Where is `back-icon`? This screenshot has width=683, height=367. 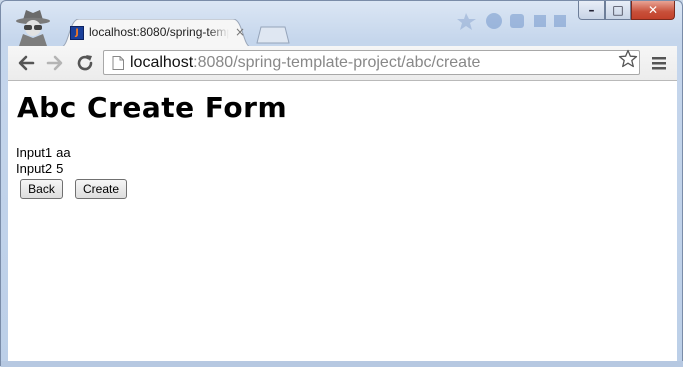
back-icon is located at coordinates (26, 63).